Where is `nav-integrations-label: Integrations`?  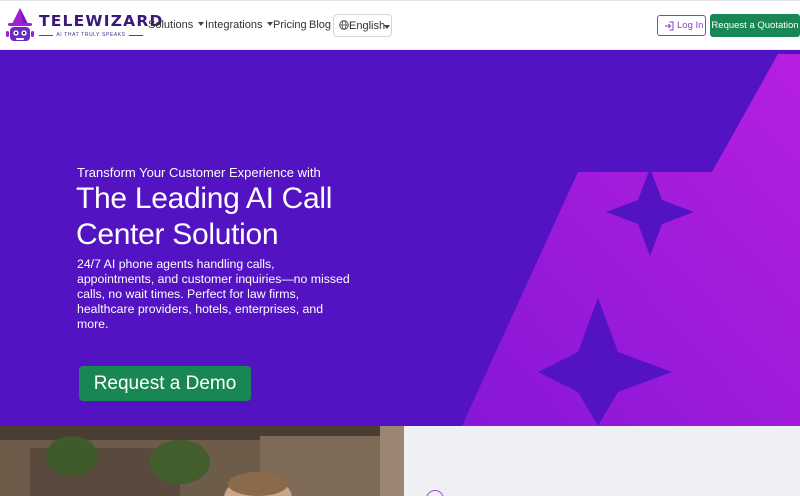
nav-integrations-label: Integrations is located at coordinates (234, 25).